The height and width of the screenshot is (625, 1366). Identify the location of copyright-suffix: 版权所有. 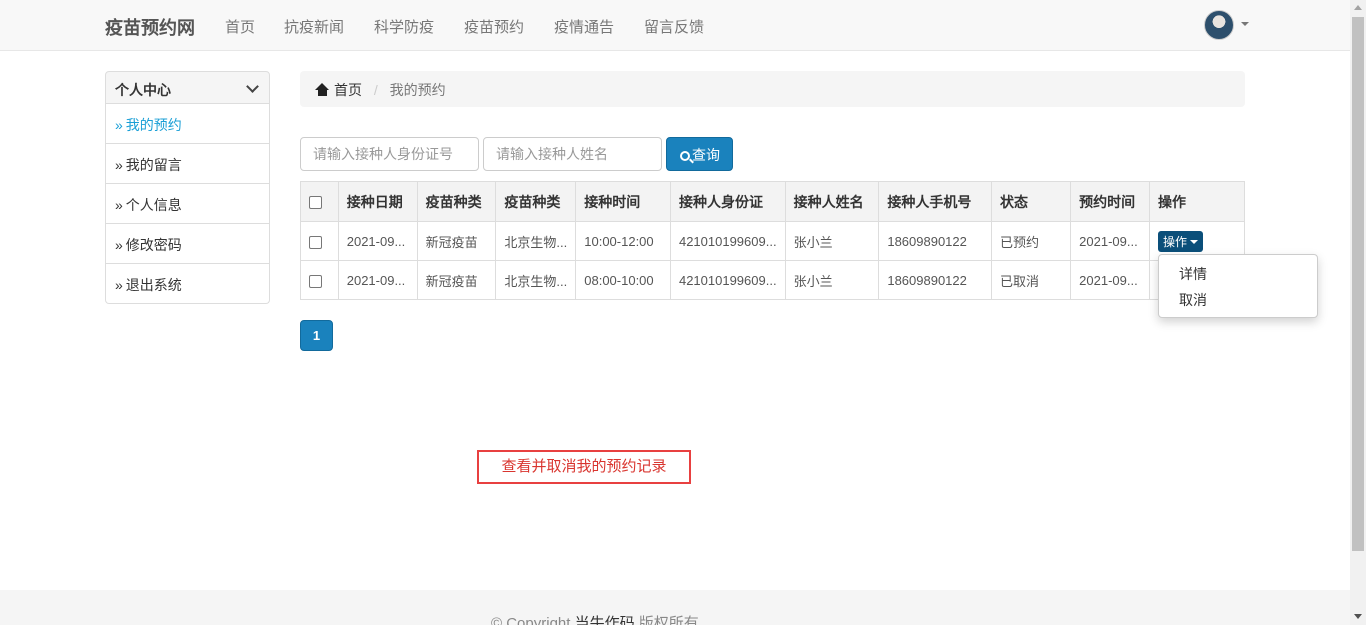
(666, 620).